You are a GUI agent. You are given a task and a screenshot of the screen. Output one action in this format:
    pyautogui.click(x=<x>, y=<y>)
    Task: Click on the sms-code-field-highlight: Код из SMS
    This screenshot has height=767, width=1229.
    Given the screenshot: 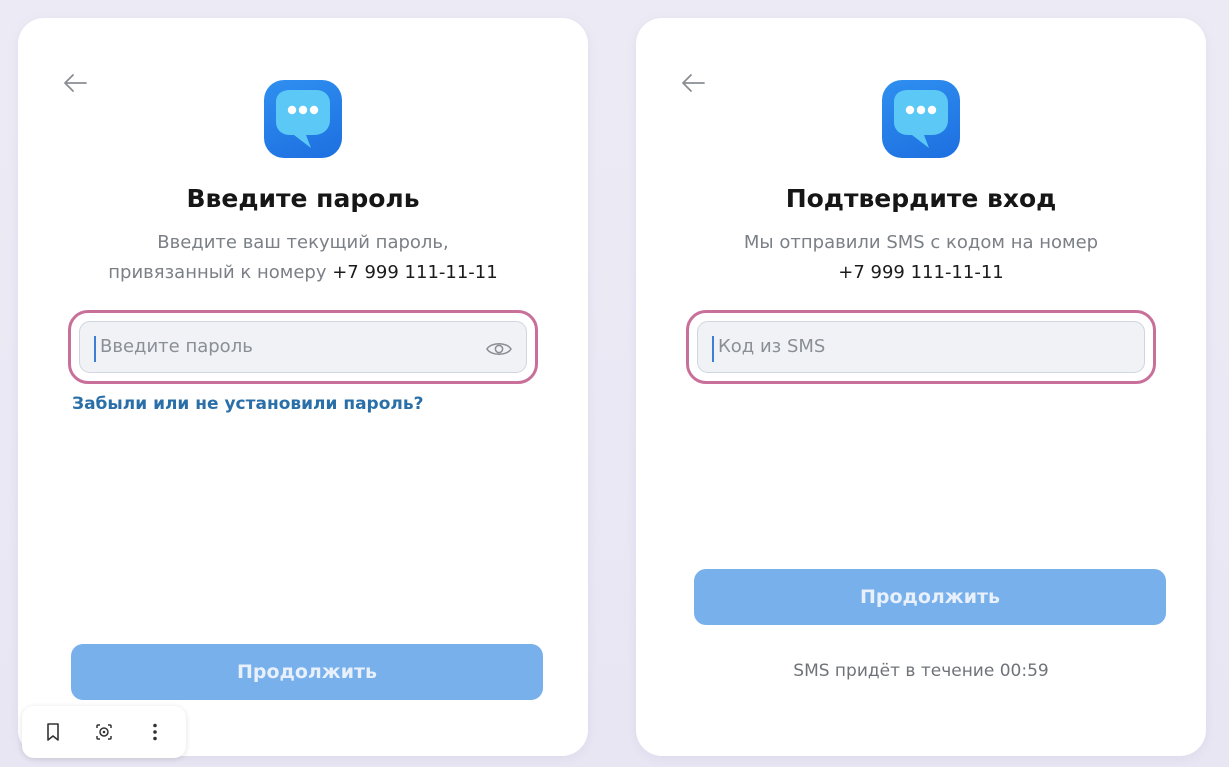 What is the action you would take?
    pyautogui.click(x=921, y=347)
    